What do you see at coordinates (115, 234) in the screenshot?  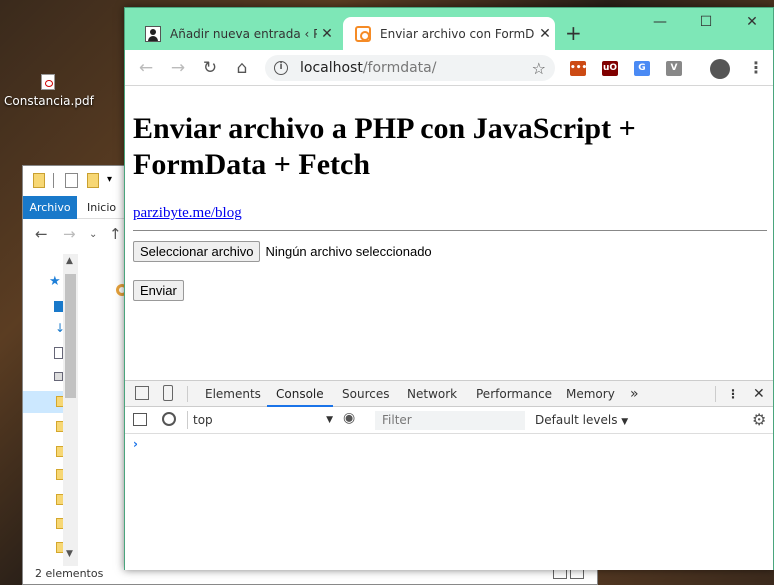 I see `up-icon: ↑` at bounding box center [115, 234].